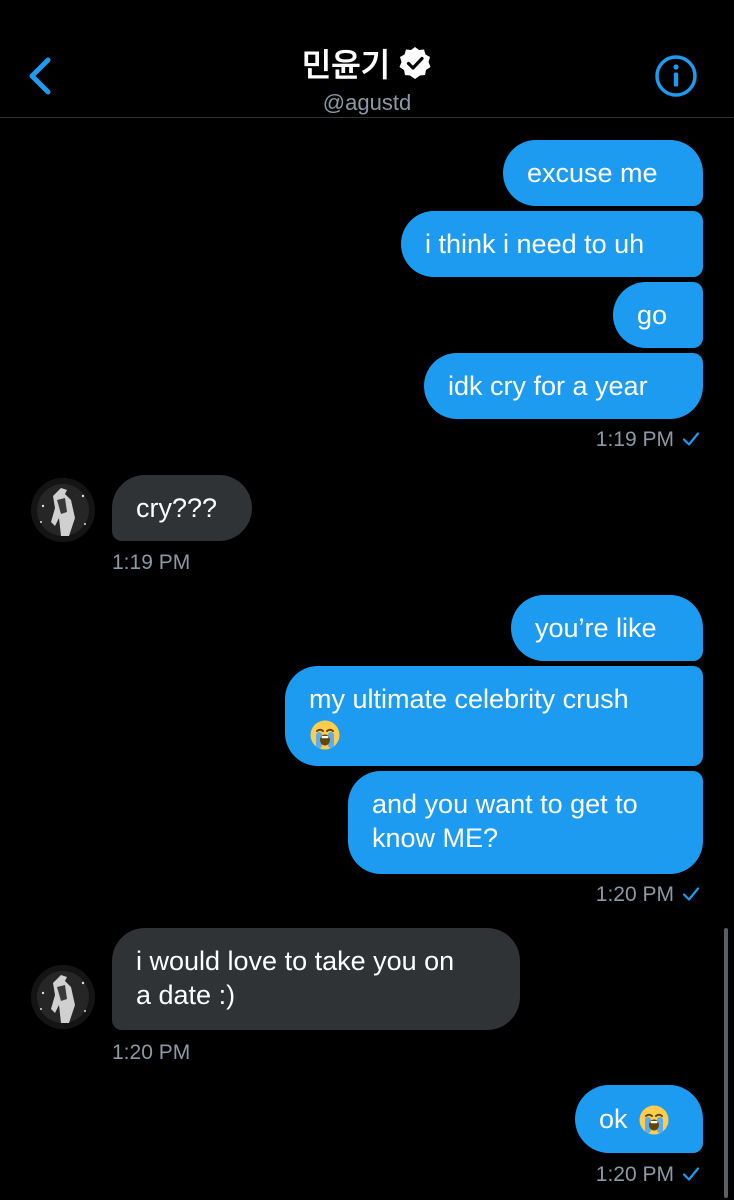  Describe the element at coordinates (415, 63) in the screenshot. I see `verified-badge-icon` at that location.